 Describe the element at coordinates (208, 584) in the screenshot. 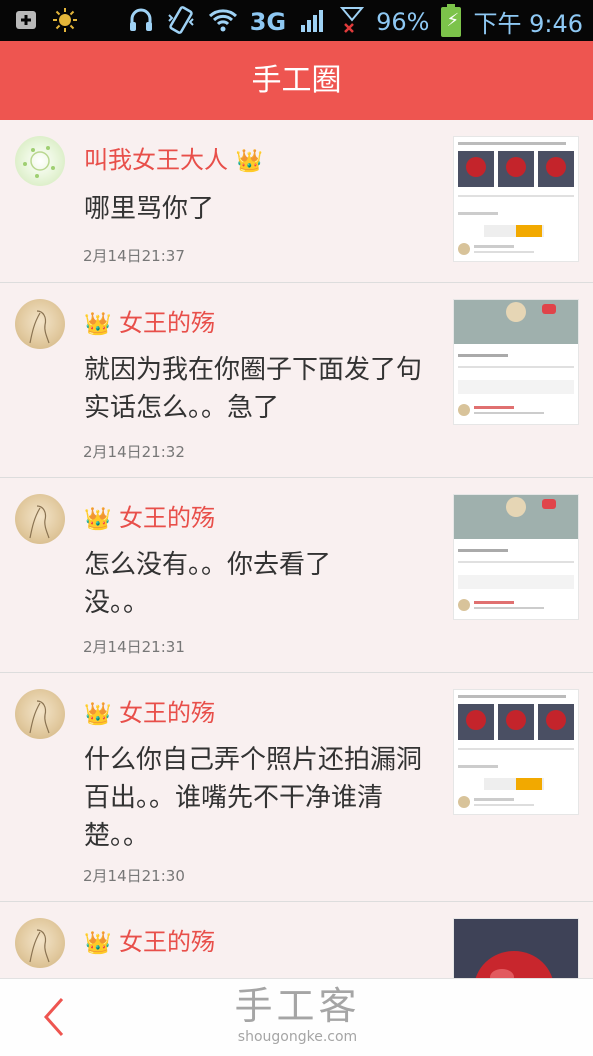

I see `message-text: 怎么没有。。你去看了没。。` at that location.